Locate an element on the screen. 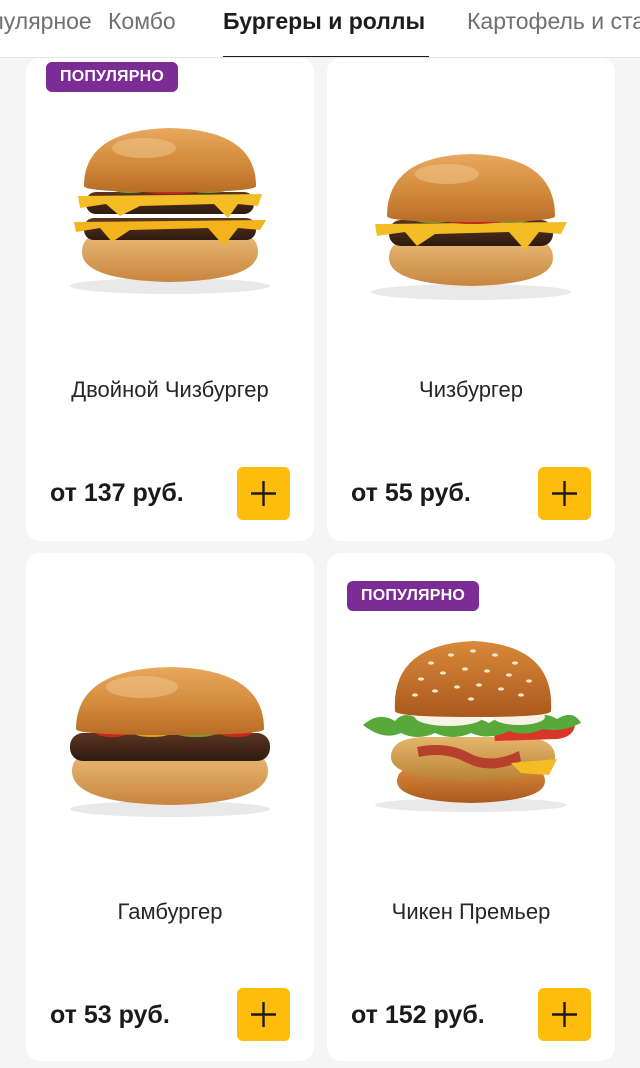 The height and width of the screenshot is (1068, 640). tab-popular: Популярное is located at coordinates (46, 21).